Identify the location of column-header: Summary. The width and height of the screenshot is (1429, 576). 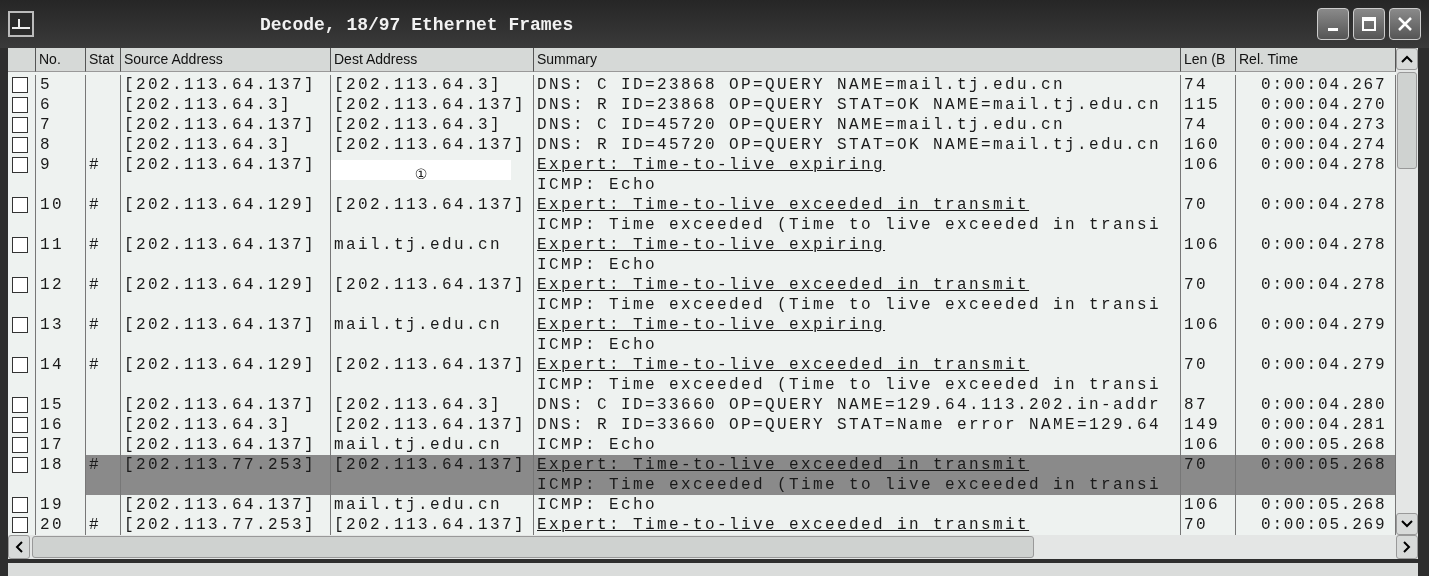
(857, 60).